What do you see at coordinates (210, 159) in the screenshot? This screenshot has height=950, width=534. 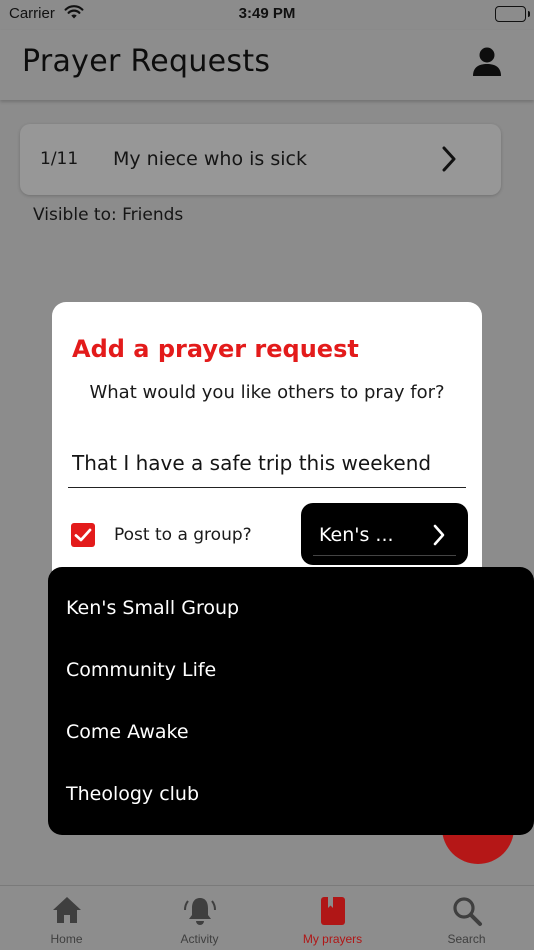 I see `prayer-text: My niece who is sick` at bounding box center [210, 159].